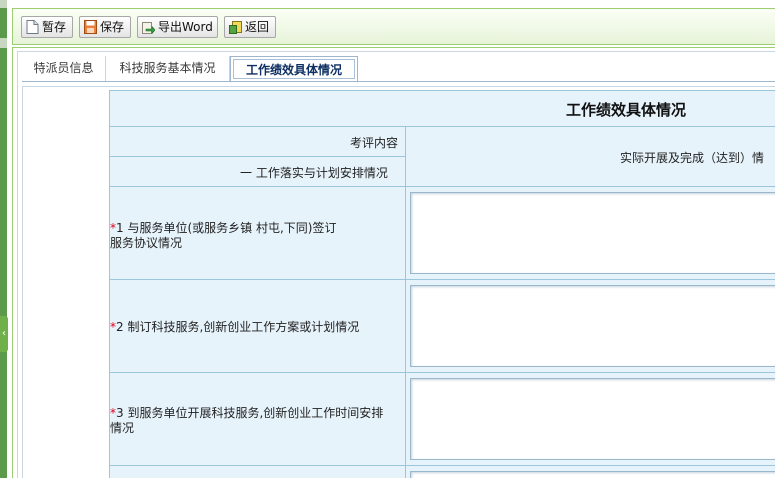  Describe the element at coordinates (146, 243) in the screenshot. I see `item-label-line2: 服务协议情况` at that location.